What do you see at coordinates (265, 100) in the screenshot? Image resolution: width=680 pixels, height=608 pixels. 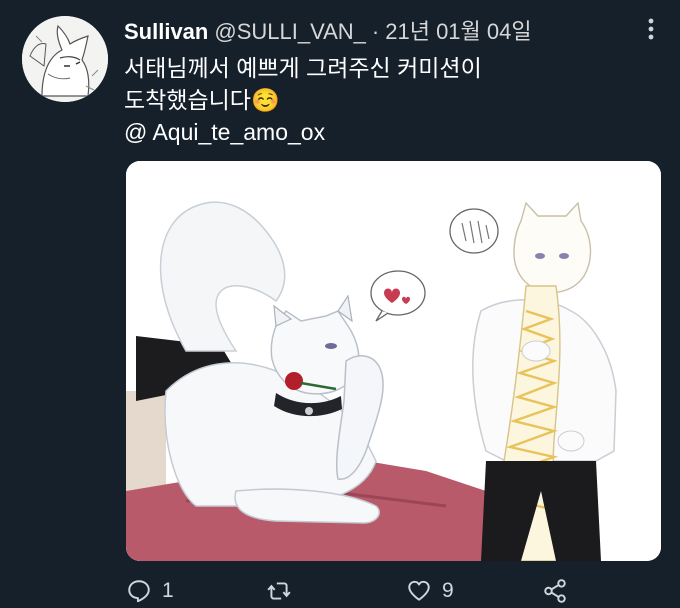 I see `smiling-face-emoji: ☺️` at bounding box center [265, 100].